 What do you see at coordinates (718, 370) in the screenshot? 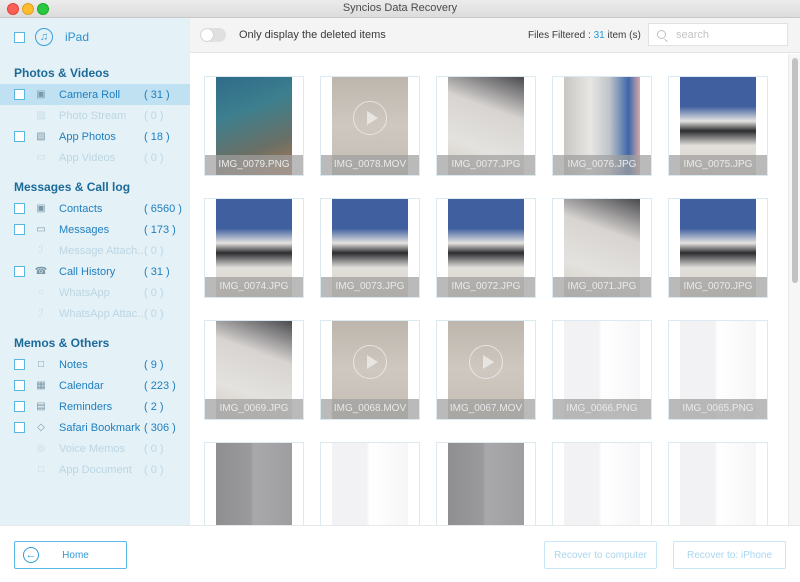
I see `file-thumbnail: IMG_0065.PNG` at bounding box center [718, 370].